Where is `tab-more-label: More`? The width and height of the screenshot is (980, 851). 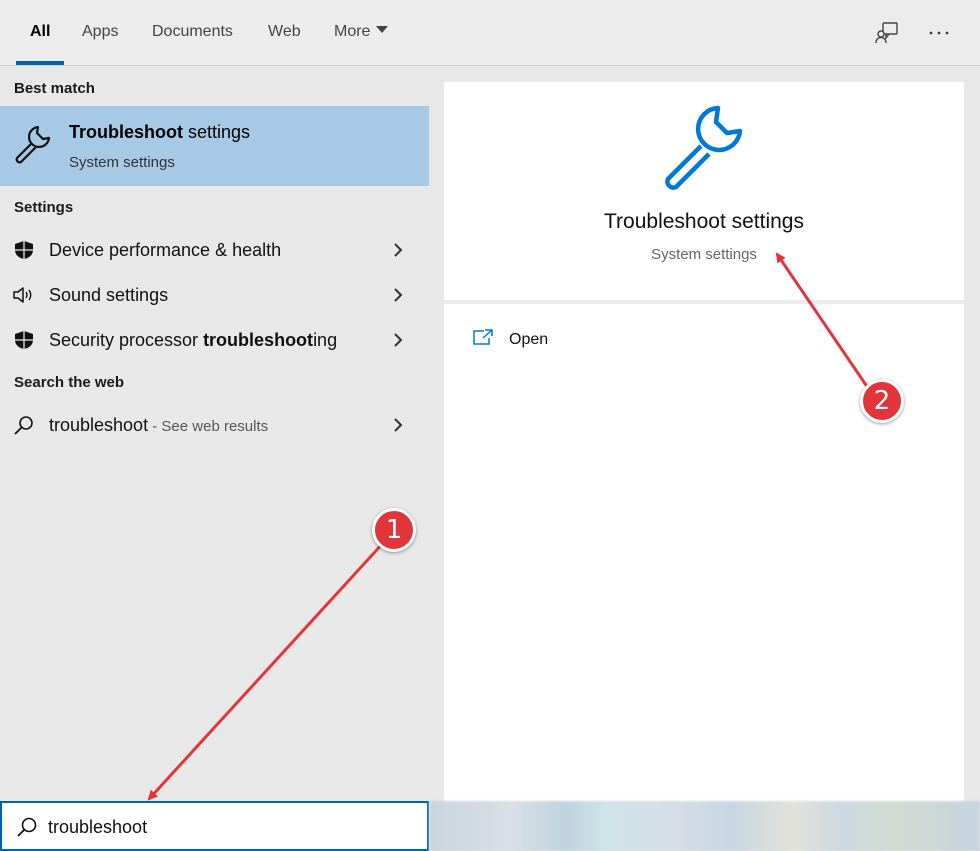 tab-more-label: More is located at coordinates (352, 31).